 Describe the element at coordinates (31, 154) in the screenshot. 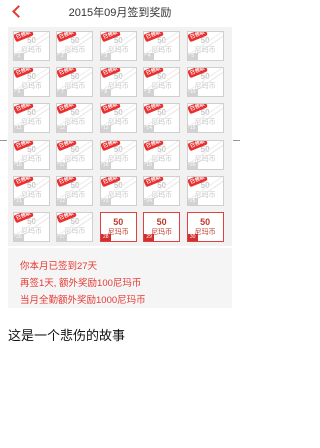

I see `reward-cell-day-16: 50 尼玛币 16 已领取` at that location.